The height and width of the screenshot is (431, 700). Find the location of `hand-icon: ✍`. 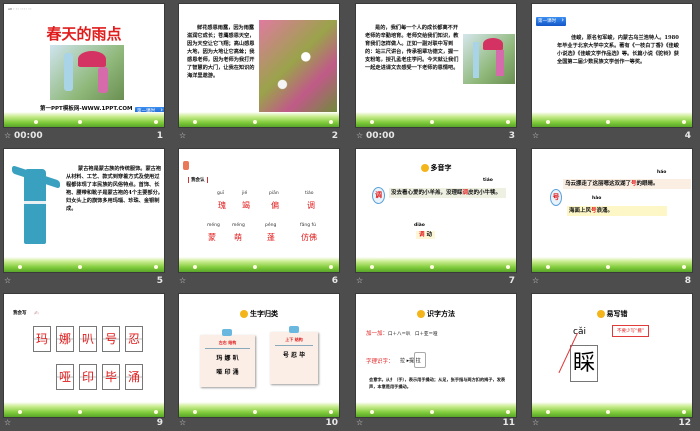

hand-icon: ✍ is located at coordinates (37, 313).